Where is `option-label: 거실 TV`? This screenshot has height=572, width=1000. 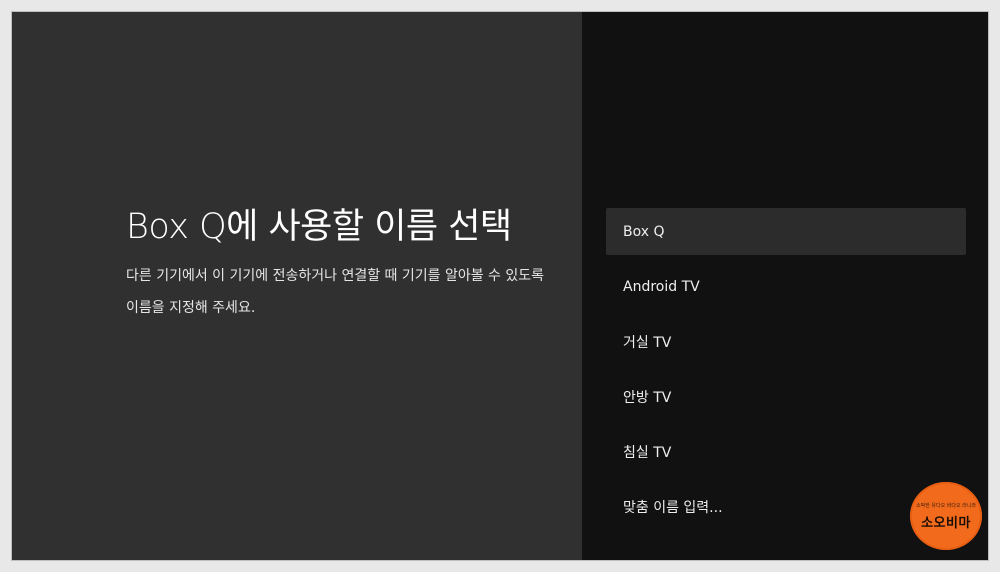
option-label: 거실 TV is located at coordinates (647, 342).